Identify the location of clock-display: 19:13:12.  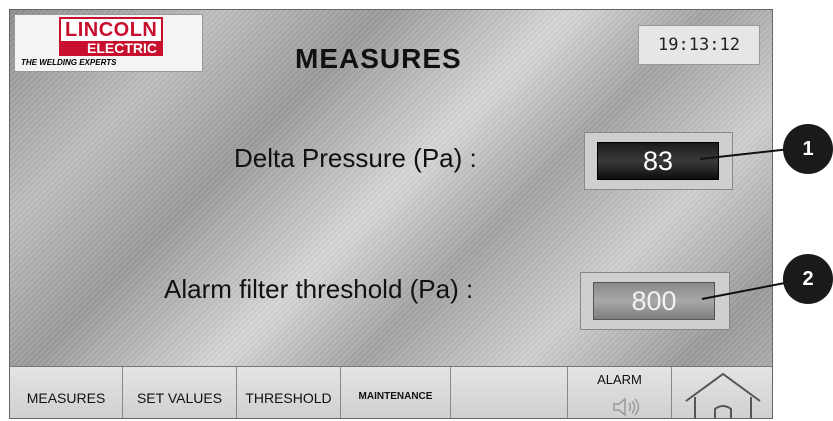
(699, 45).